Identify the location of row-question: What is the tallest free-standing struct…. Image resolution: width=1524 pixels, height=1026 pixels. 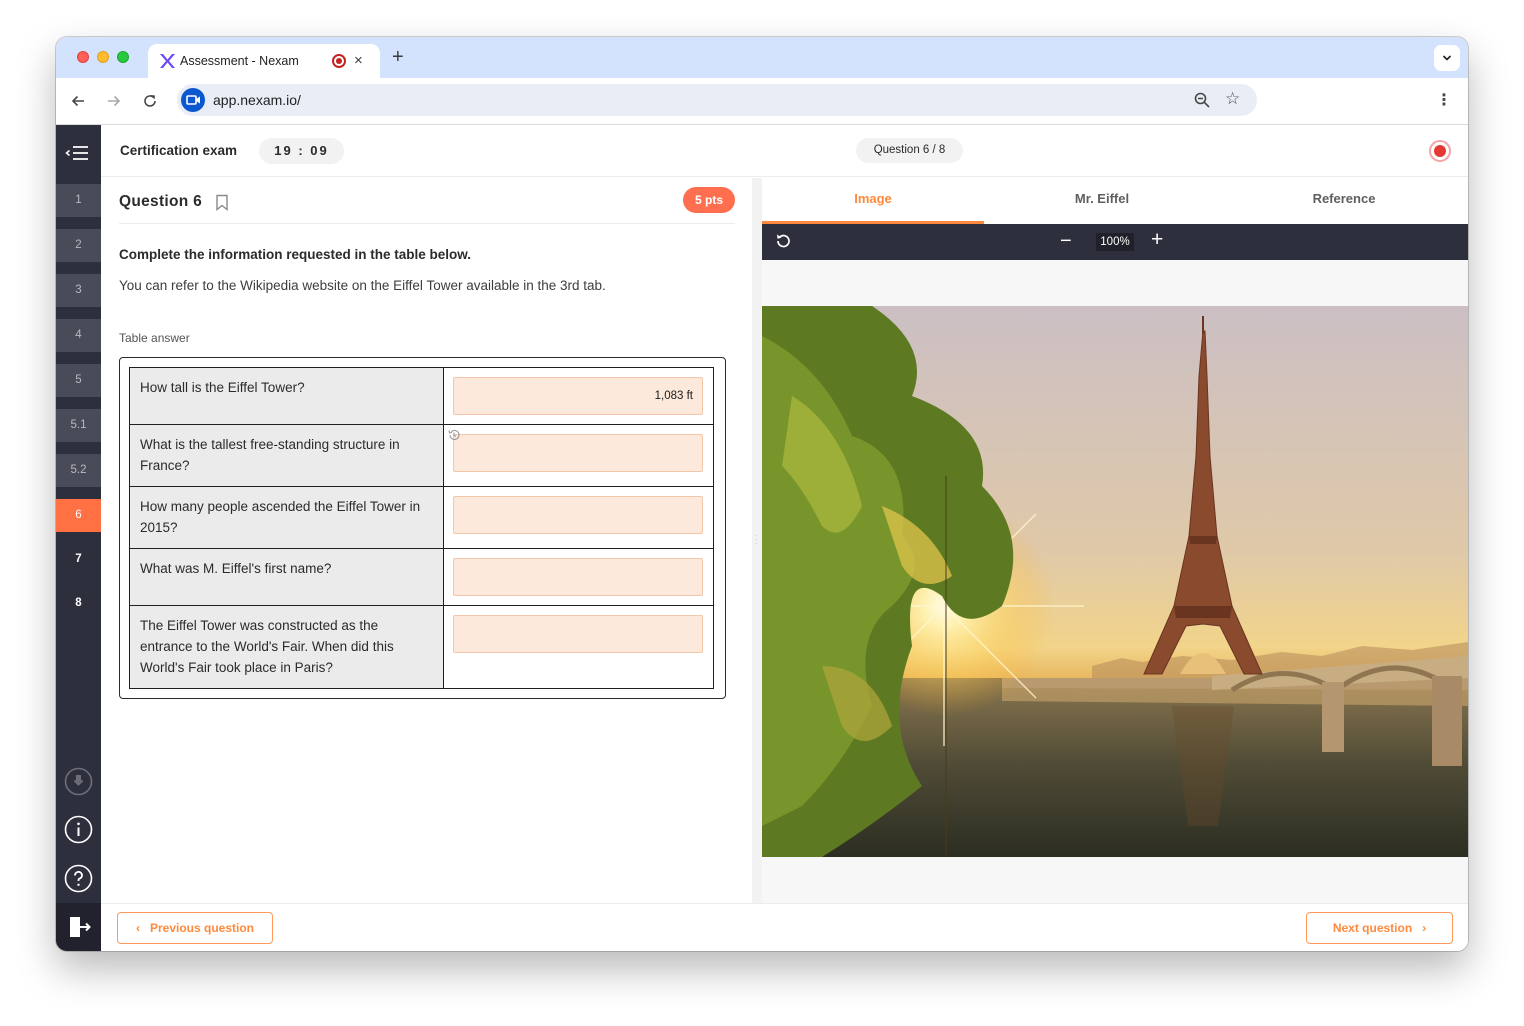
(286, 455).